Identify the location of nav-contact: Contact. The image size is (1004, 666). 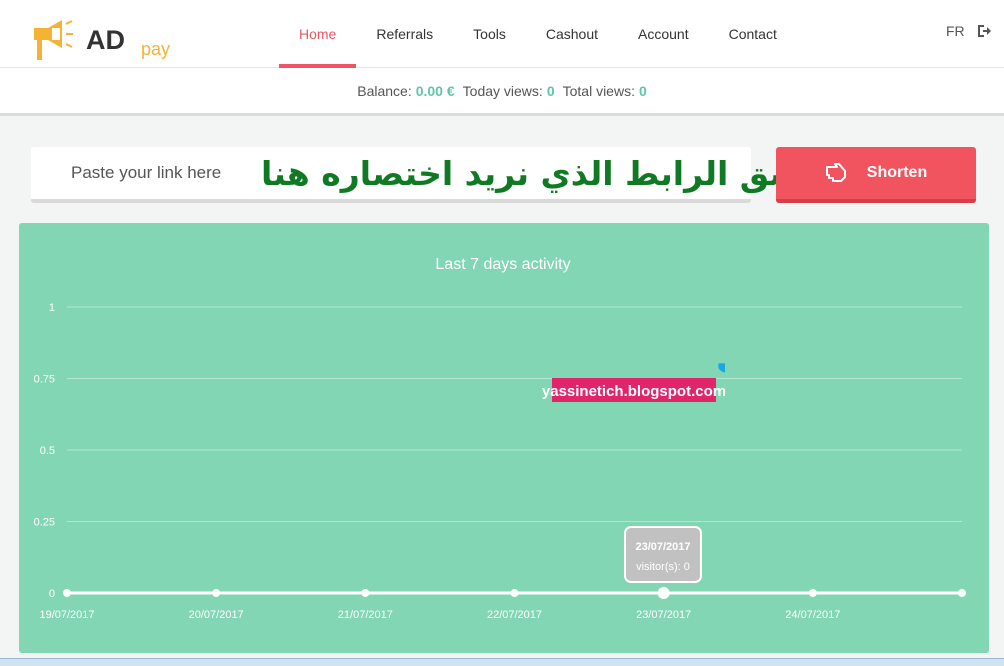
(753, 34).